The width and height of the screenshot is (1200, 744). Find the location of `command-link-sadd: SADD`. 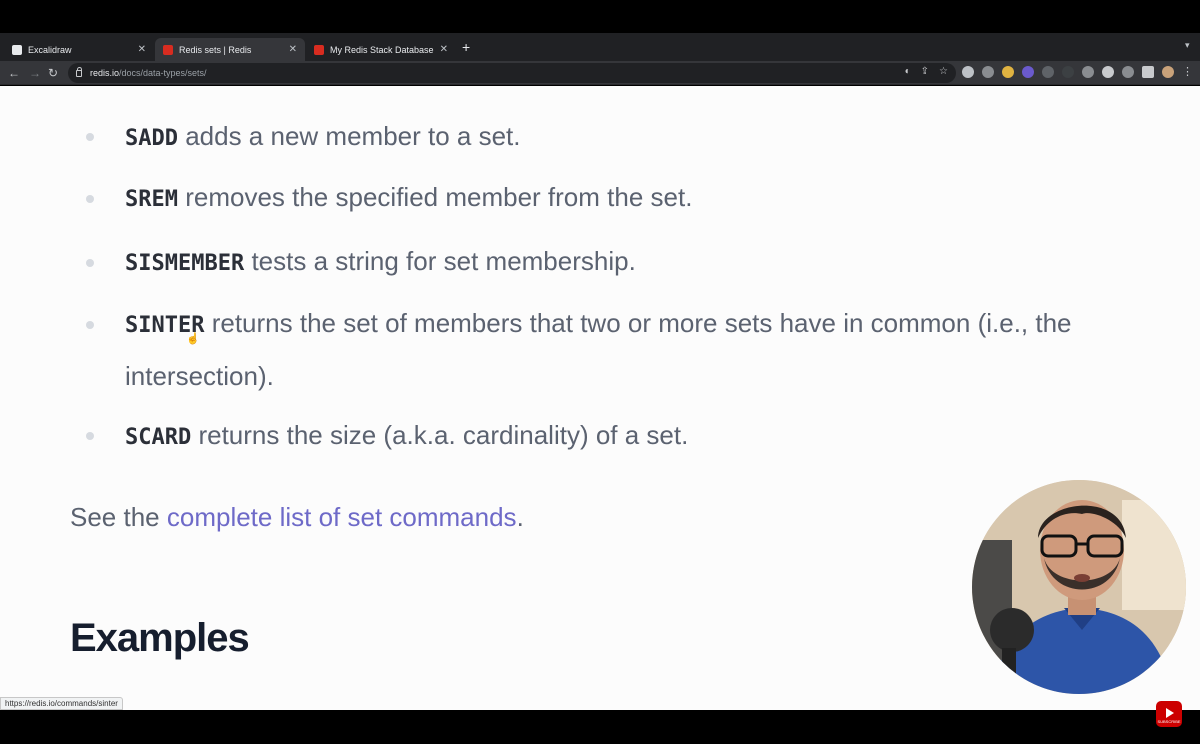

command-link-sadd: SADD is located at coordinates (151, 138).